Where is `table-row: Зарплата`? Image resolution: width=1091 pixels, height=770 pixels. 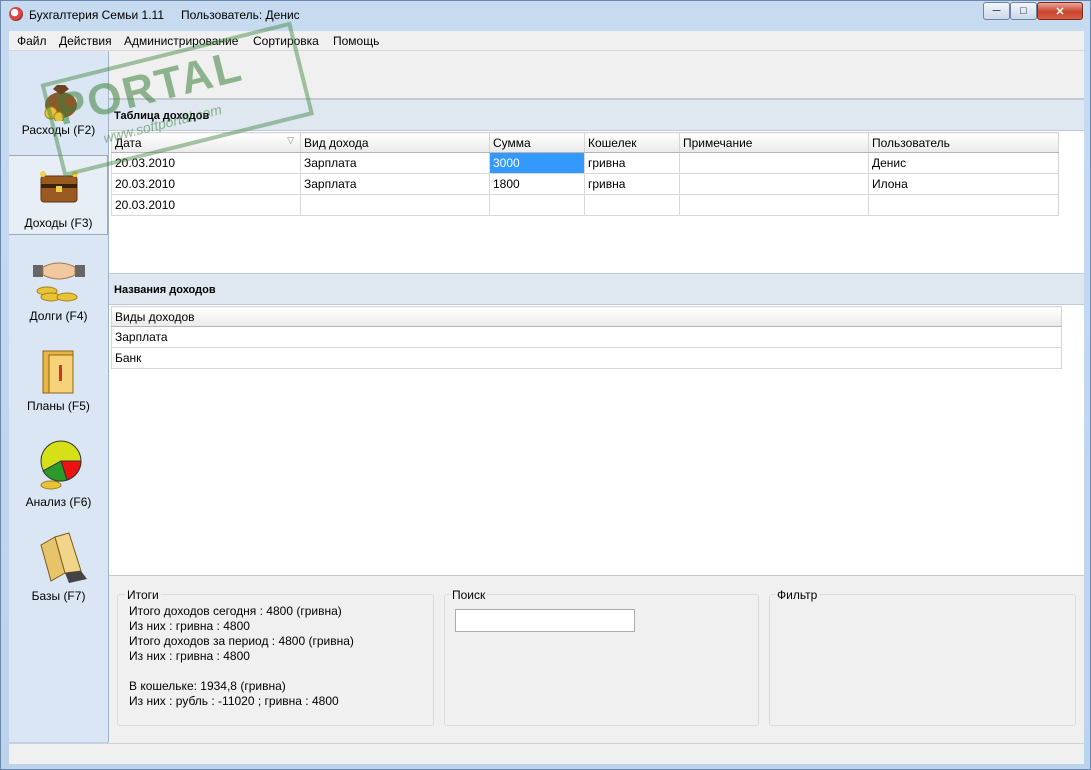
table-row: Зарплата is located at coordinates (586, 337).